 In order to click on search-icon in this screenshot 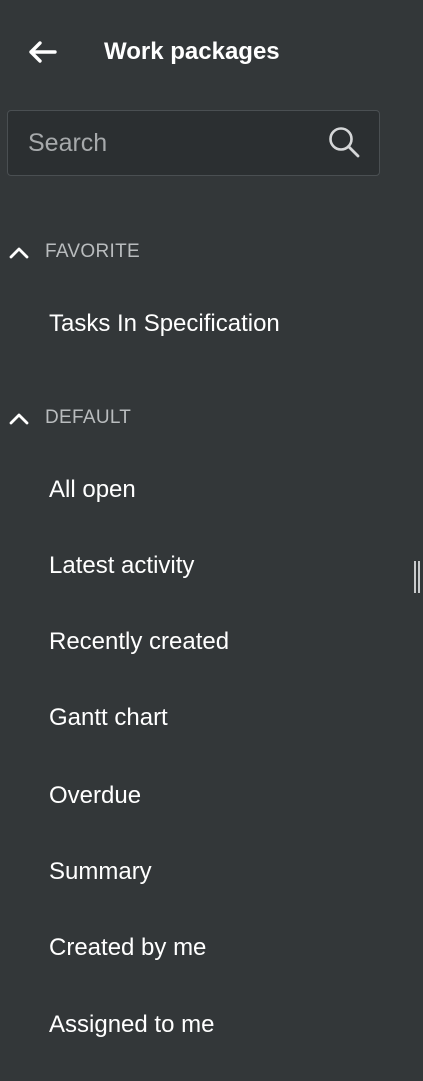, I will do `click(344, 142)`.